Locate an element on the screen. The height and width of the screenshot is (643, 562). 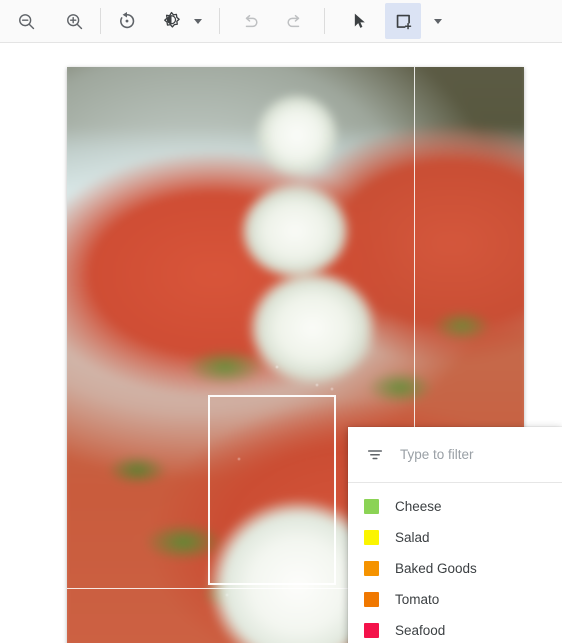
label-option-text: Baked Goods is located at coordinates (436, 568).